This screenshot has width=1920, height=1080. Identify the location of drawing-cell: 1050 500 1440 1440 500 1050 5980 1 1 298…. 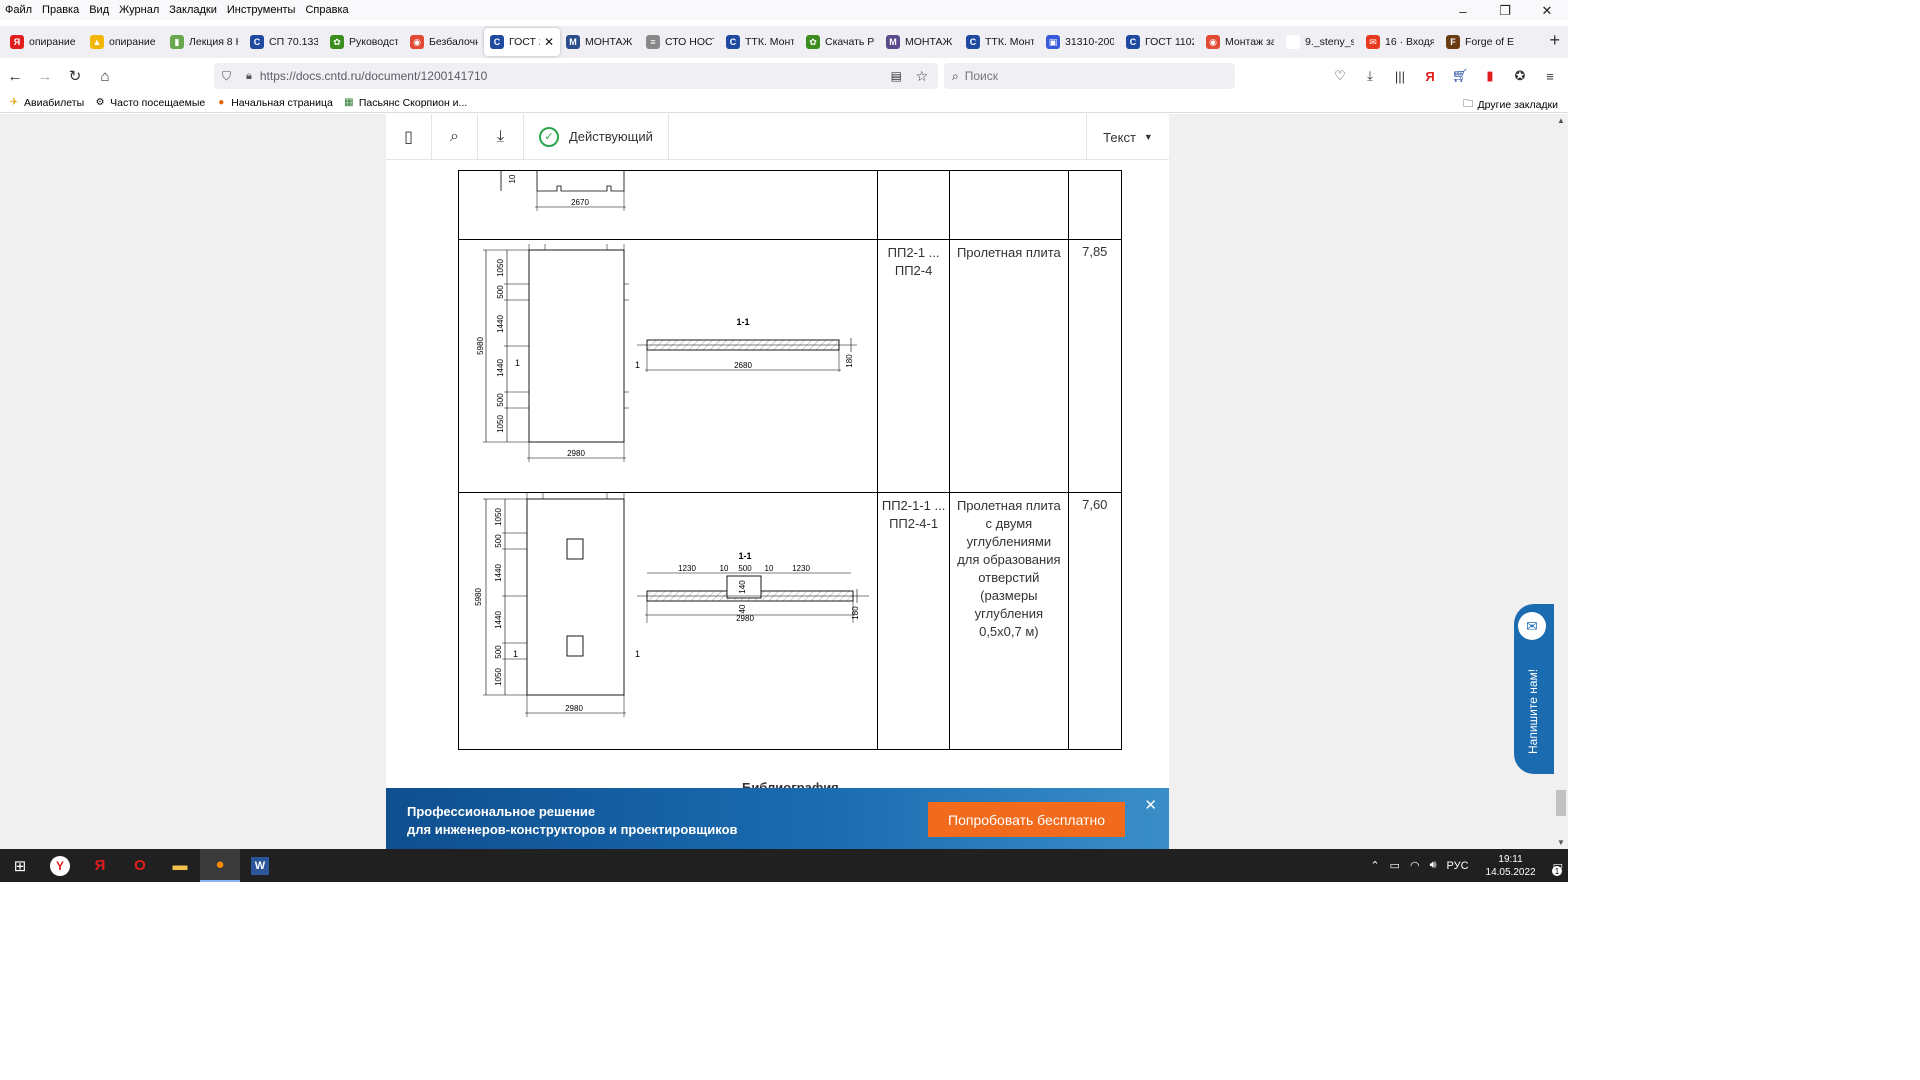
(668, 621).